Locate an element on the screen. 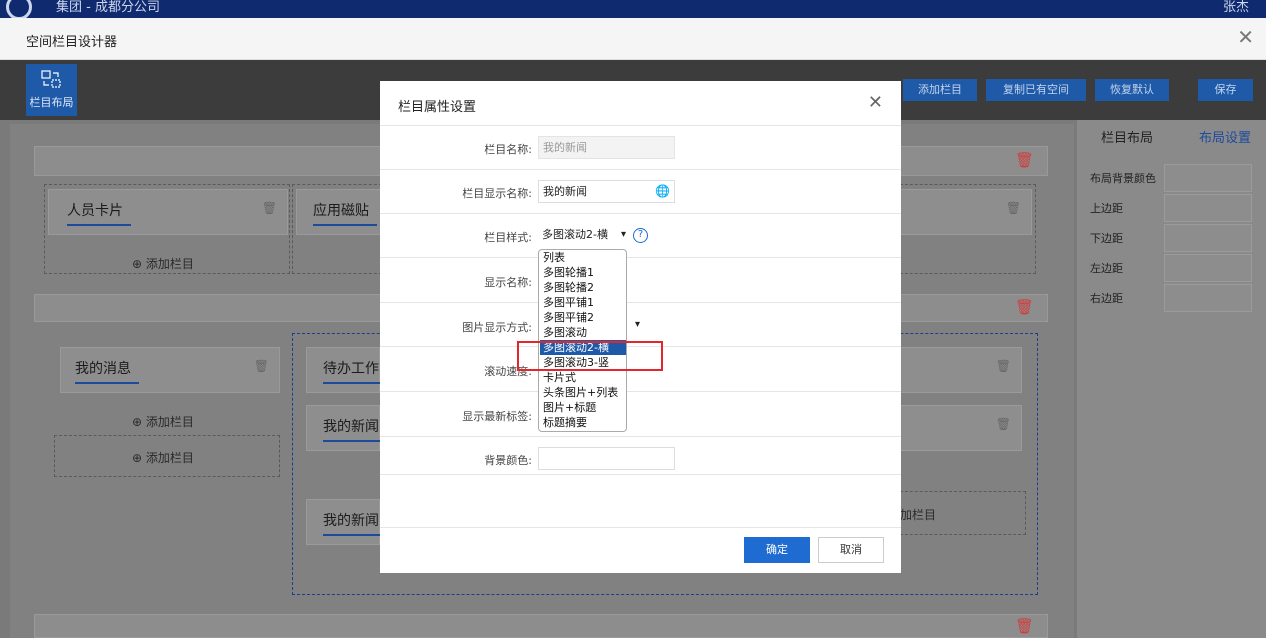 The width and height of the screenshot is (1266, 638). column-name-input: 我的新闻 is located at coordinates (606, 147).